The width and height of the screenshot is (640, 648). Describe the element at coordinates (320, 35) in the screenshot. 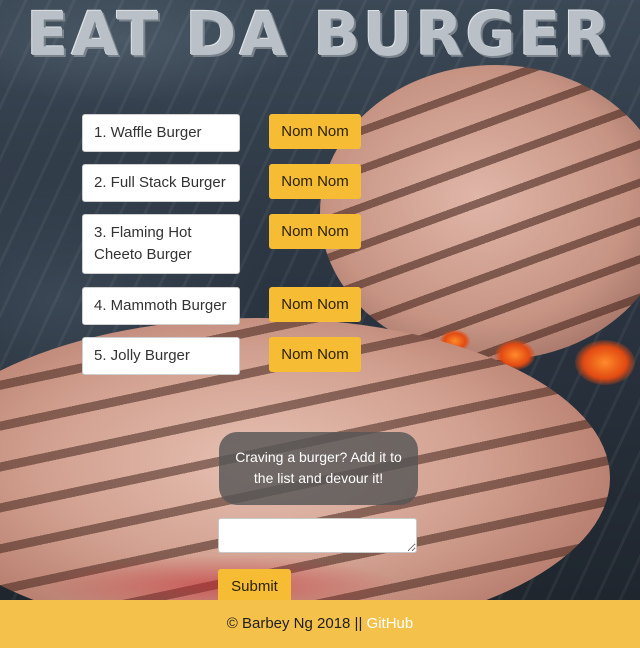

I see `site-title: EAT DA BURGER` at that location.